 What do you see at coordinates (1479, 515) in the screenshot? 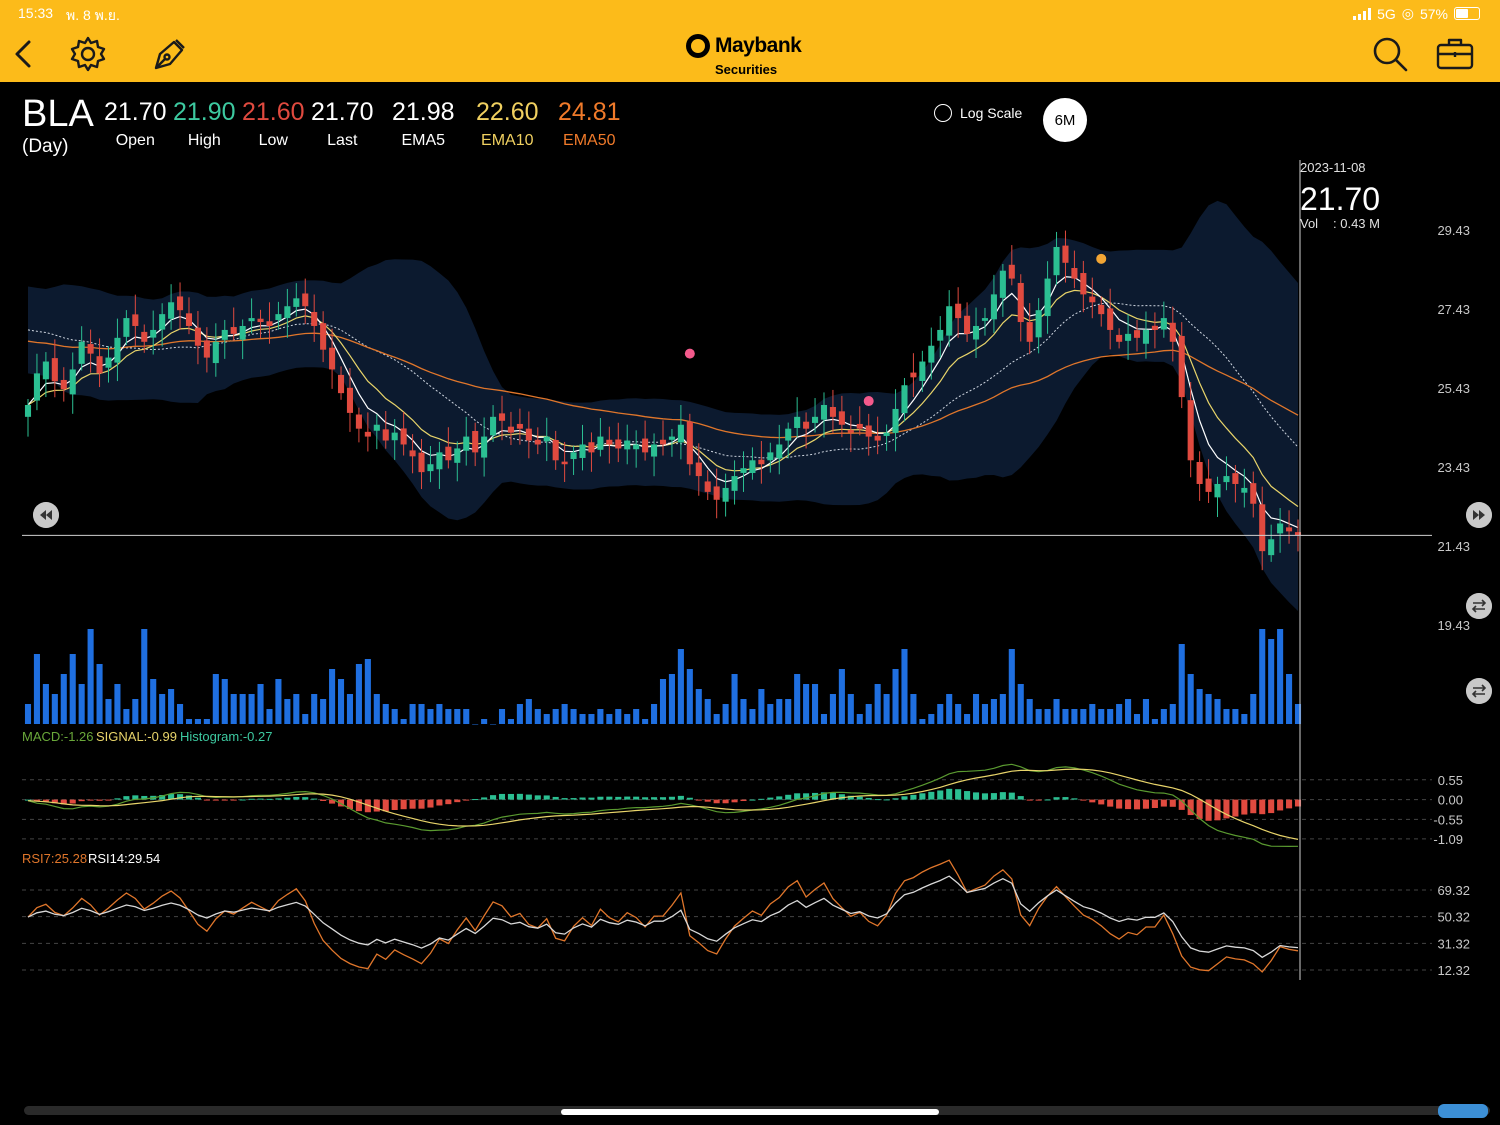
I see `scroll-forward-icon` at bounding box center [1479, 515].